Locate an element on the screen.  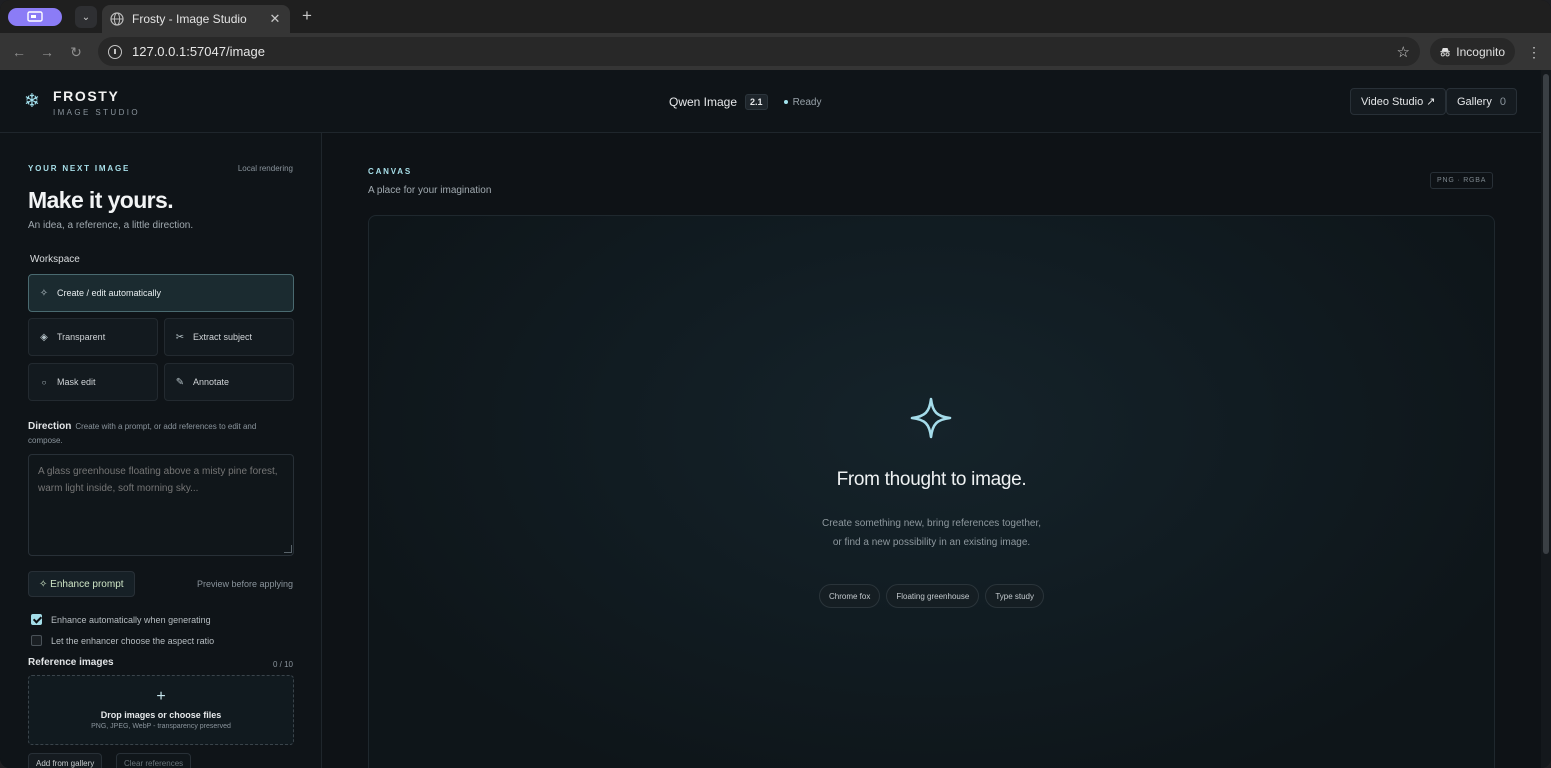
pencil-icon: ✎ is located at coordinates (180, 382).